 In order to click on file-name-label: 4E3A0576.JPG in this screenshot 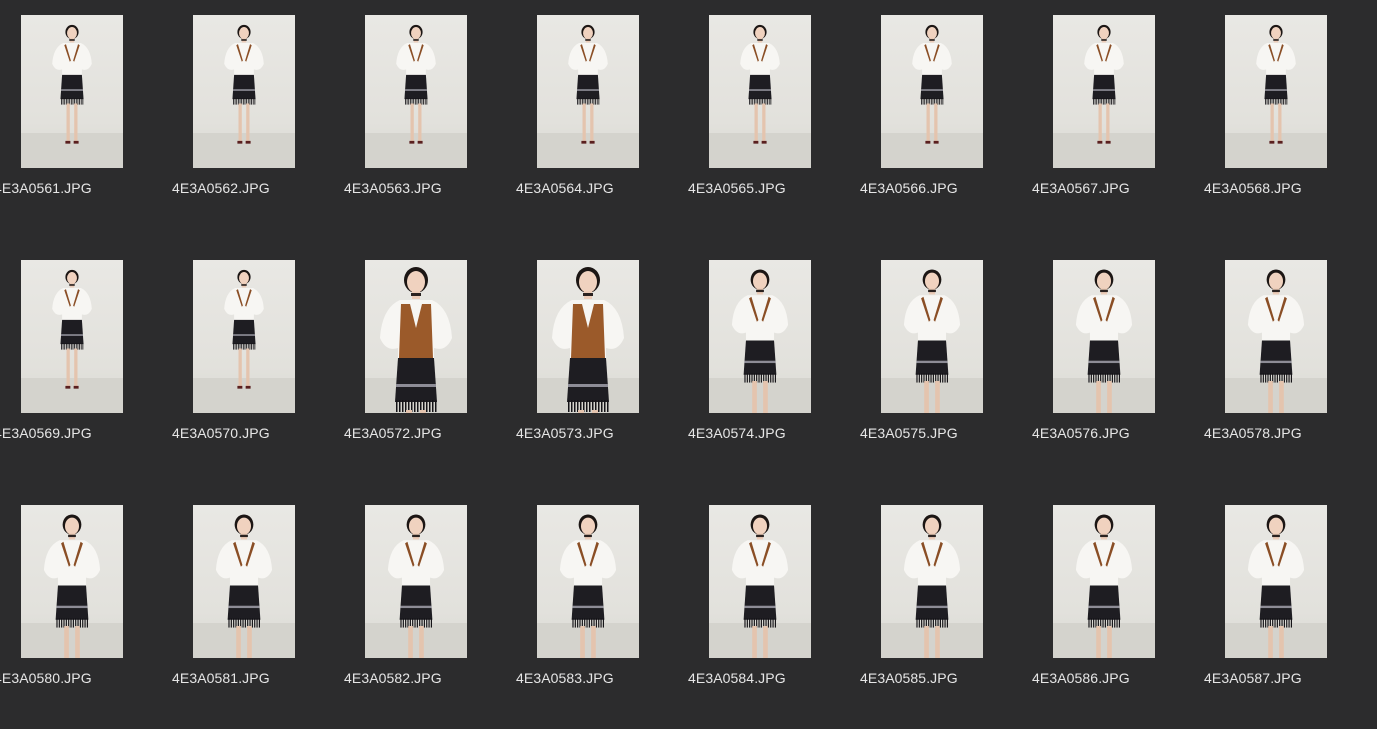, I will do `click(1081, 433)`.